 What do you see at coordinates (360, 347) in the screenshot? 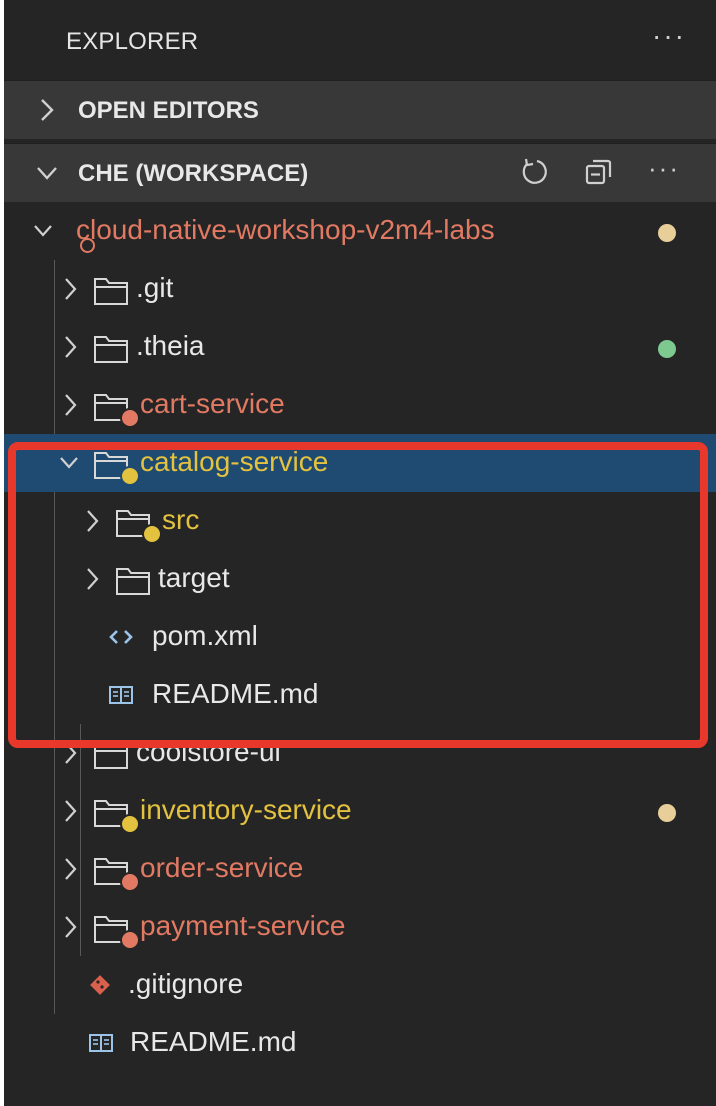
I see `tree-folder-theia: .theia` at bounding box center [360, 347].